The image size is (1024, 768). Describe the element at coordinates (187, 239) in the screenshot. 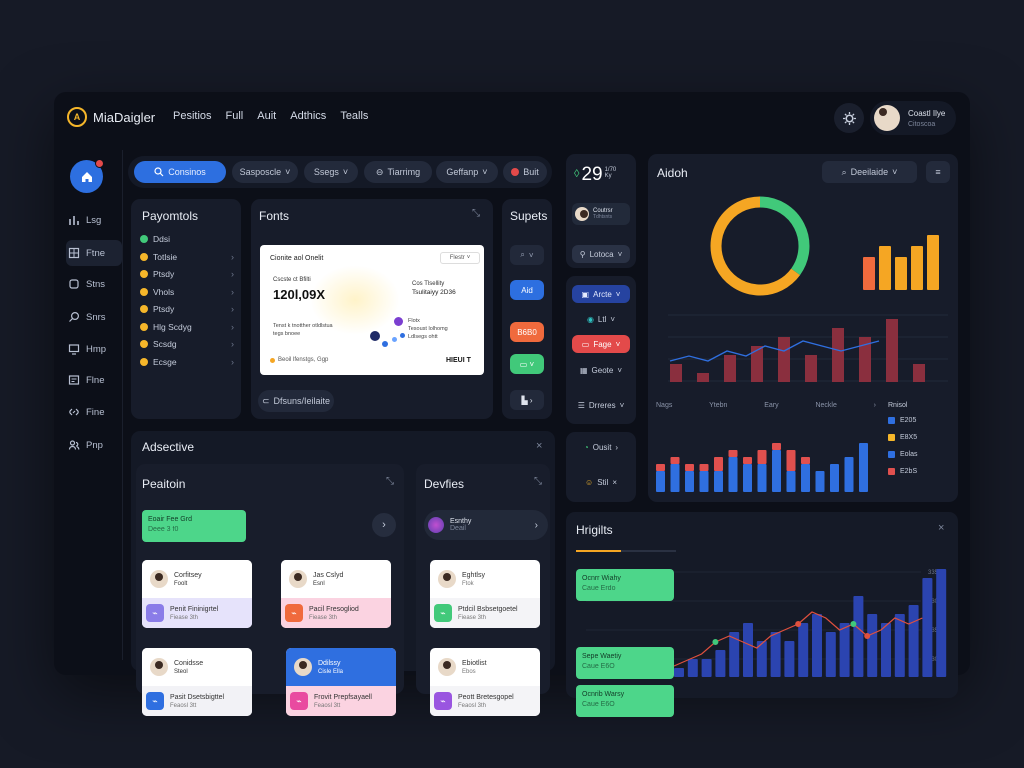

I see `payment-item: Ddsi` at that location.